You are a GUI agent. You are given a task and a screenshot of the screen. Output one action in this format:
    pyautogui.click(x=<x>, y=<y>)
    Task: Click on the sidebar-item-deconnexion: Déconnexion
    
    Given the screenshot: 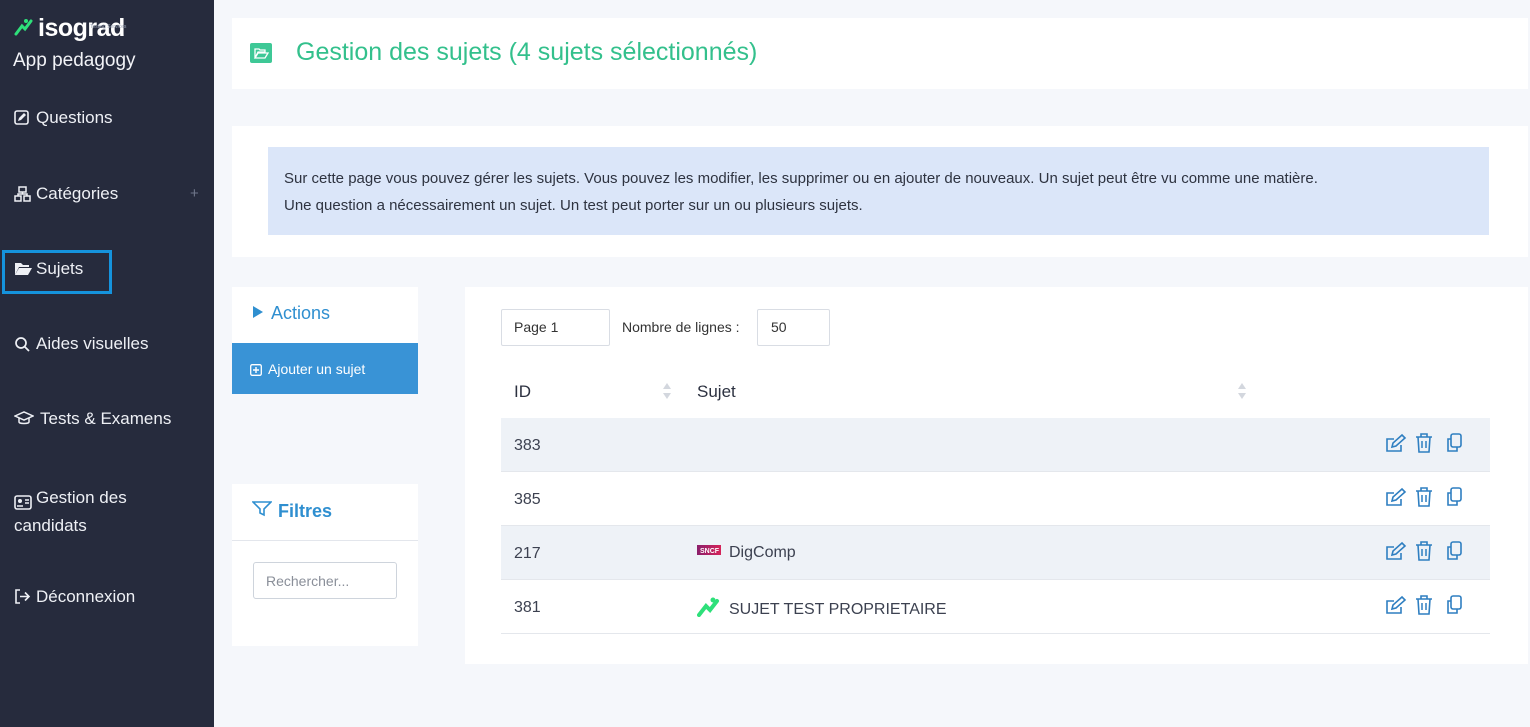 What is the action you would take?
    pyautogui.click(x=74, y=597)
    